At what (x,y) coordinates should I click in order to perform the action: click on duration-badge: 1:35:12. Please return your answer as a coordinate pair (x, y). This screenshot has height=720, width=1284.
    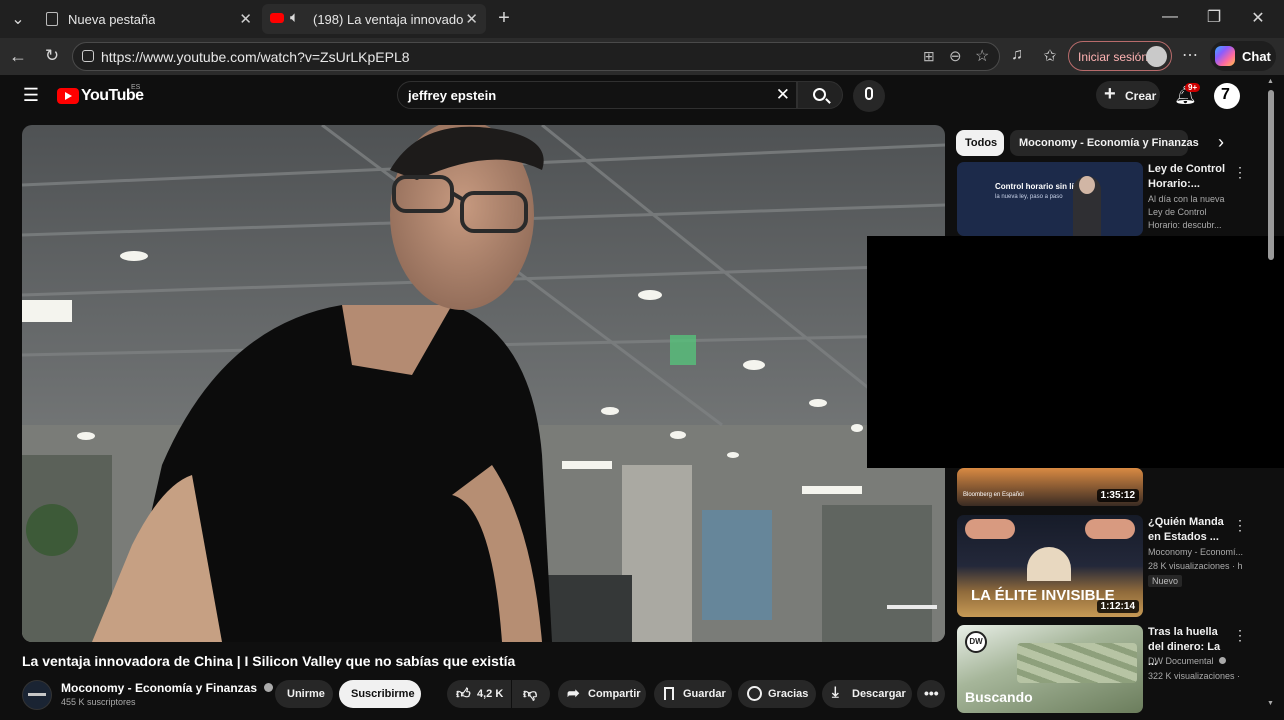
    Looking at the image, I should click on (1117, 495).